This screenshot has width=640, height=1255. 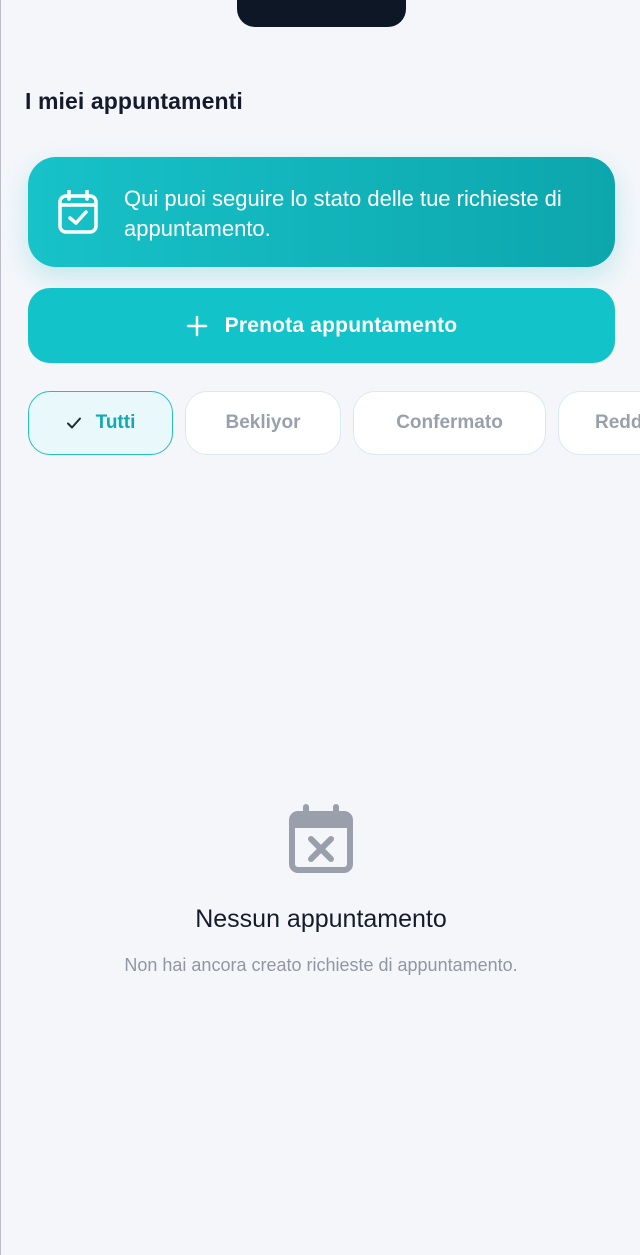 I want to click on filter-chip-label: Bekliyor, so click(x=263, y=422).